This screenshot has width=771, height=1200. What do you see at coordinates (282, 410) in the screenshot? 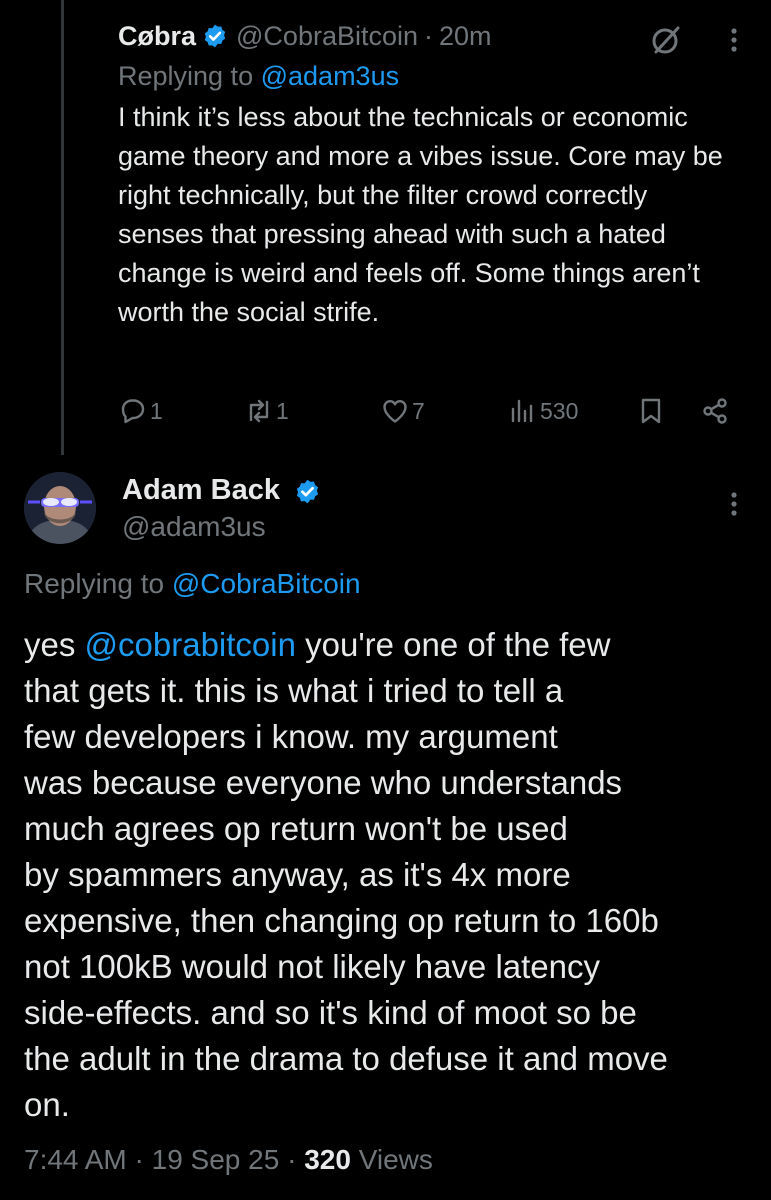
I see `repost-count: 1` at bounding box center [282, 410].